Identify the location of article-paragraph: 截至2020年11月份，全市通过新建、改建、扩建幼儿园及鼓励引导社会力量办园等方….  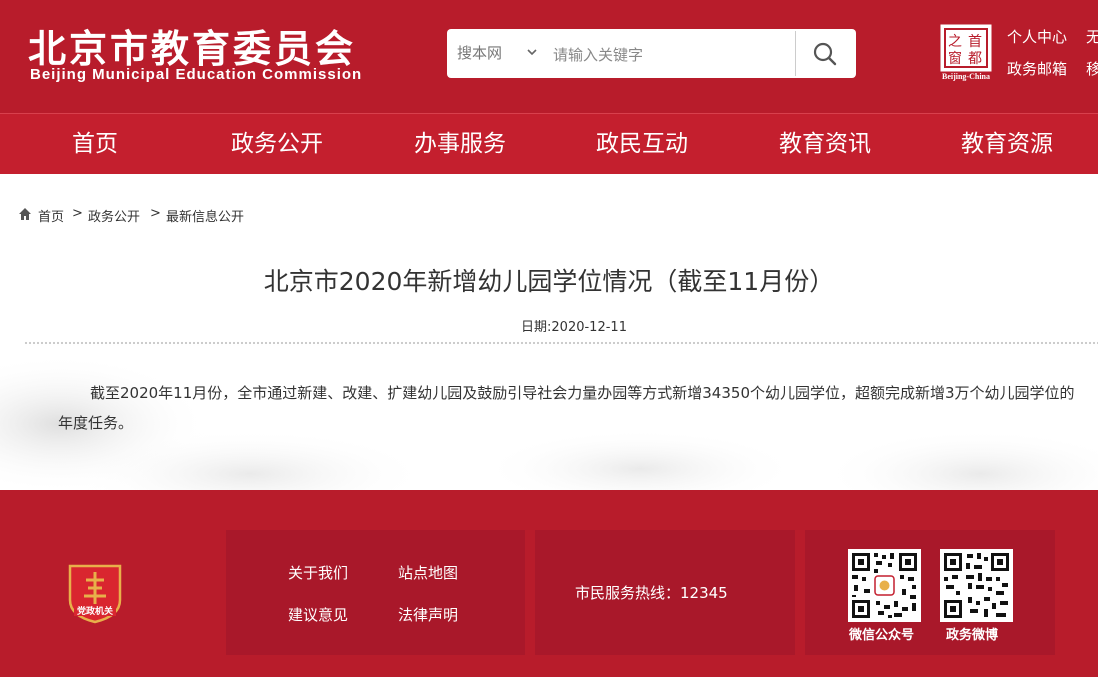
(566, 408).